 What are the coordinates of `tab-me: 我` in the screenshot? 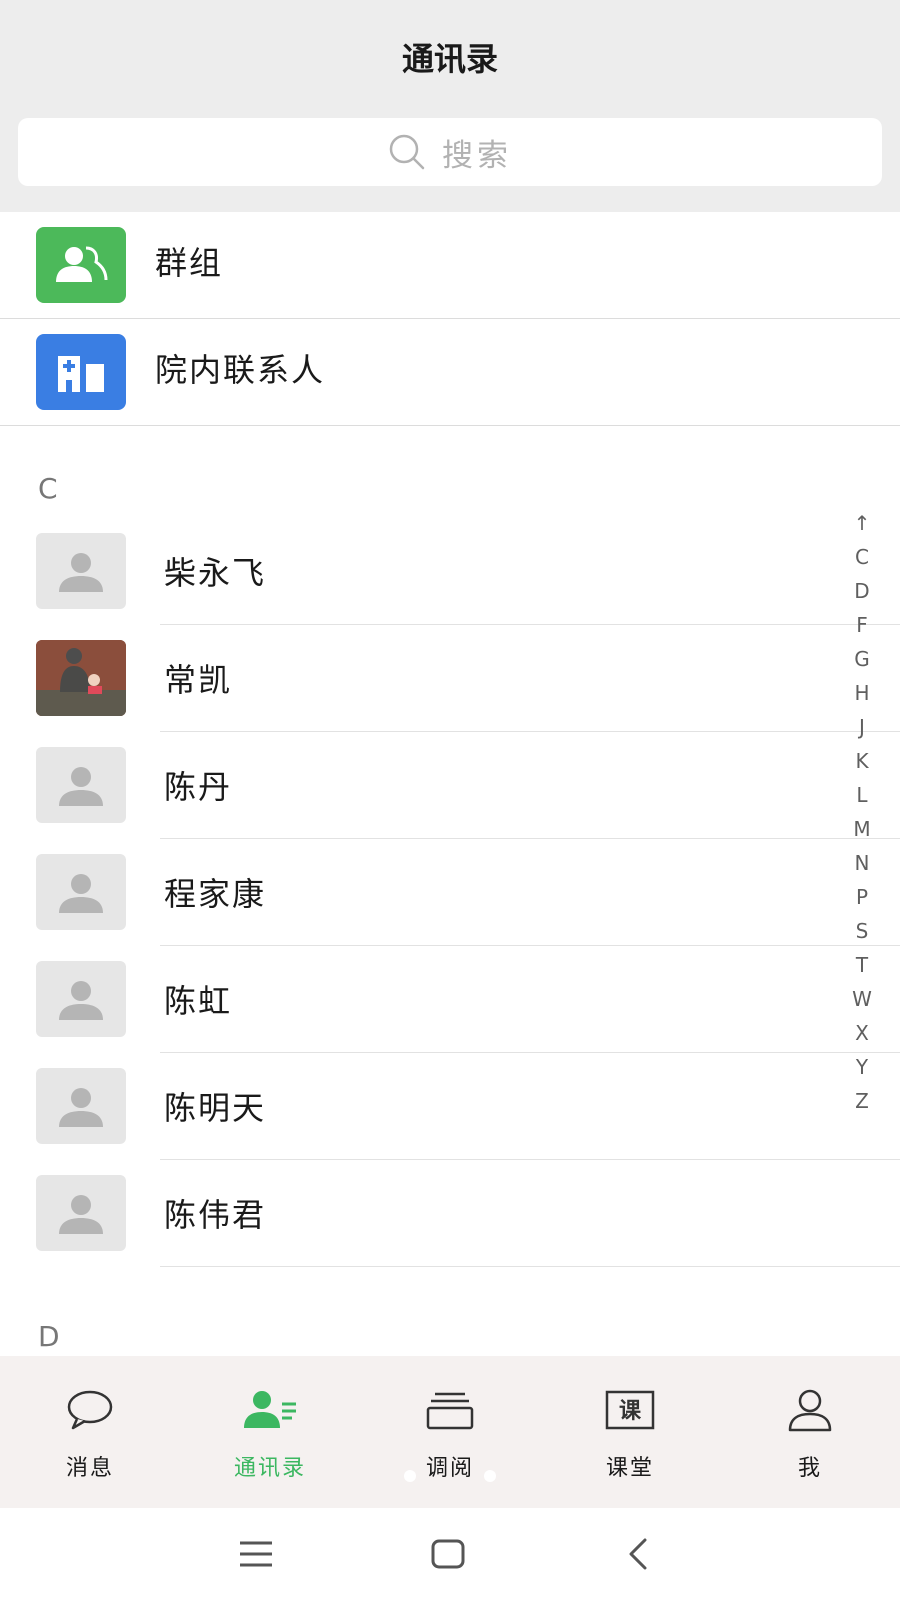 It's located at (810, 1432).